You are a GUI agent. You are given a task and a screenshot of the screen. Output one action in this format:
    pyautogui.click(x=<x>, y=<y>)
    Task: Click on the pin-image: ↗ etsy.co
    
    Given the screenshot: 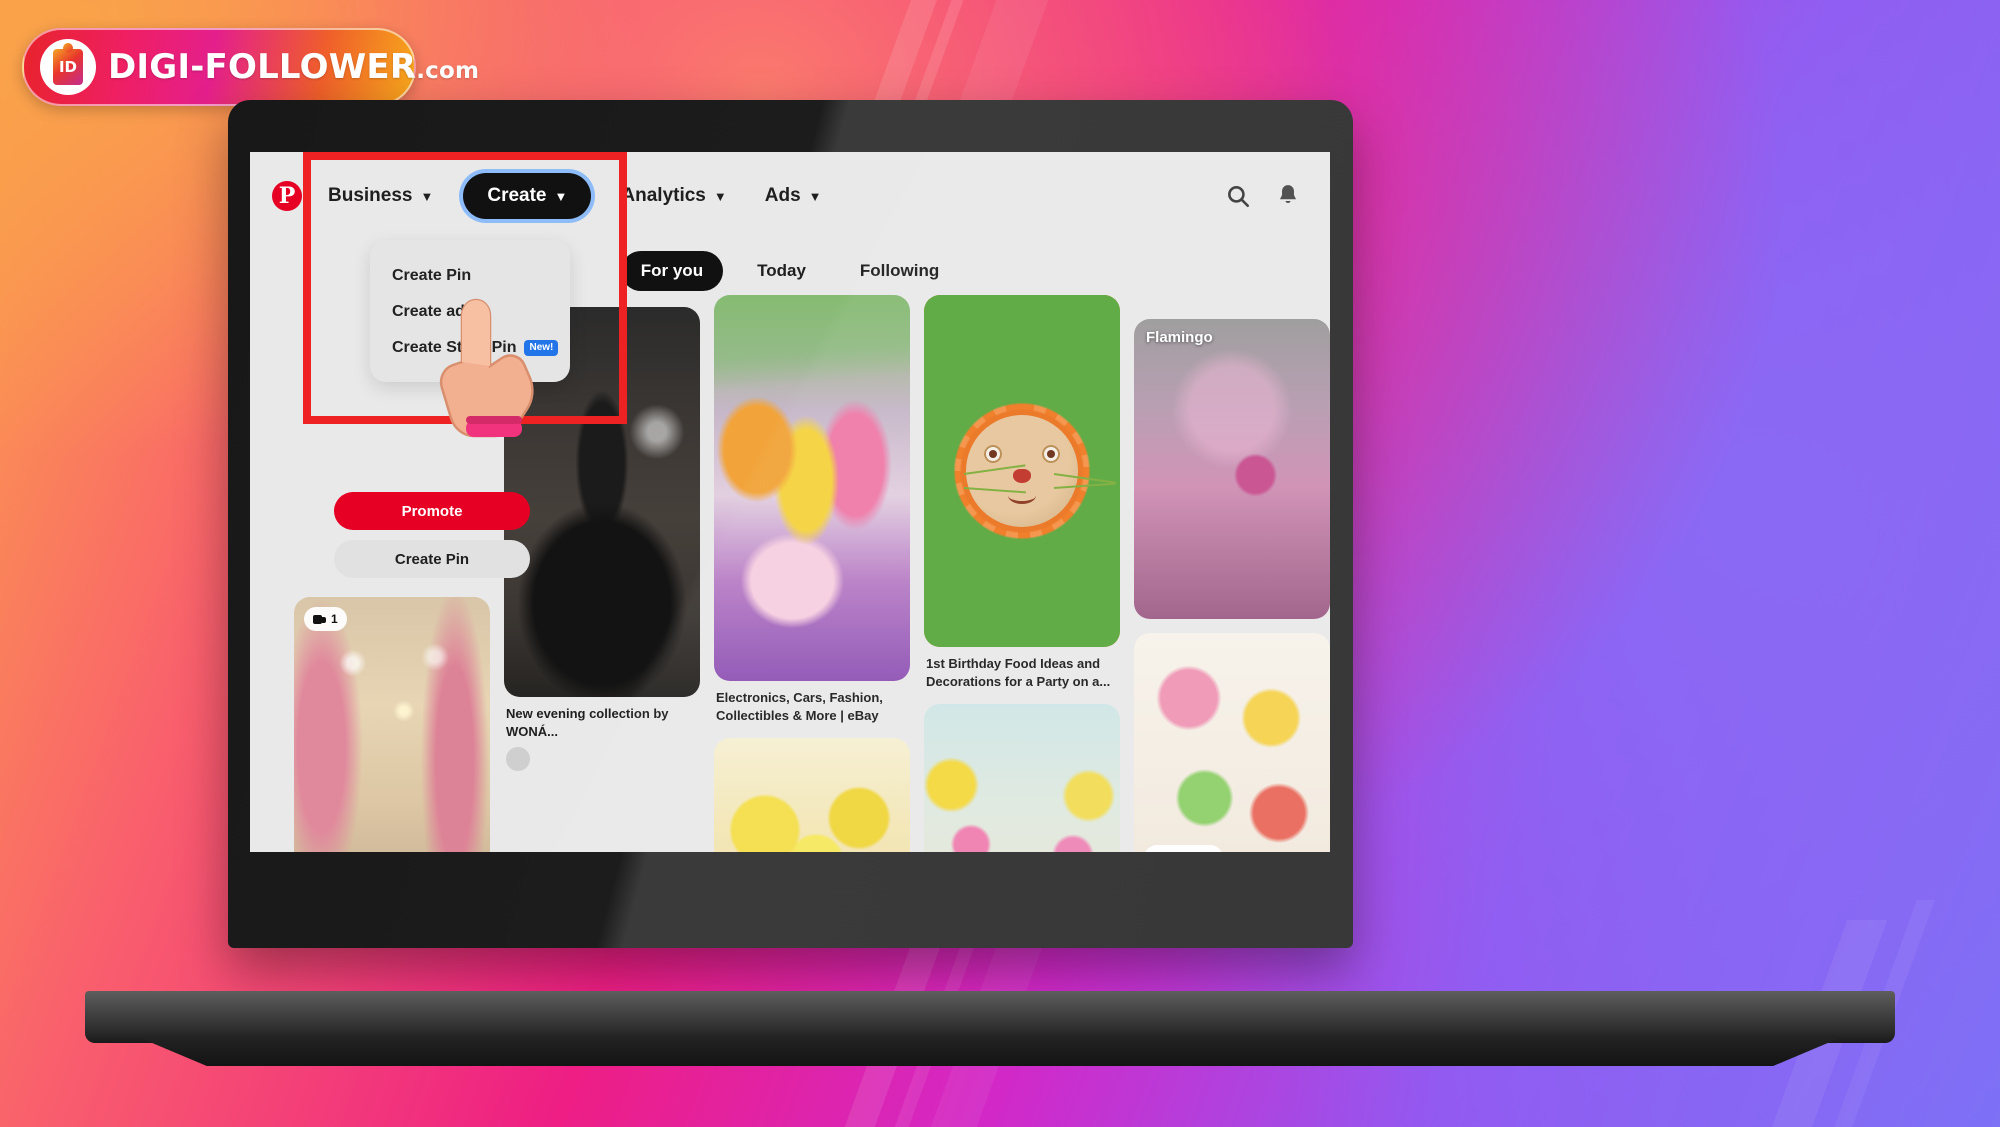 What is the action you would take?
    pyautogui.click(x=1232, y=742)
    